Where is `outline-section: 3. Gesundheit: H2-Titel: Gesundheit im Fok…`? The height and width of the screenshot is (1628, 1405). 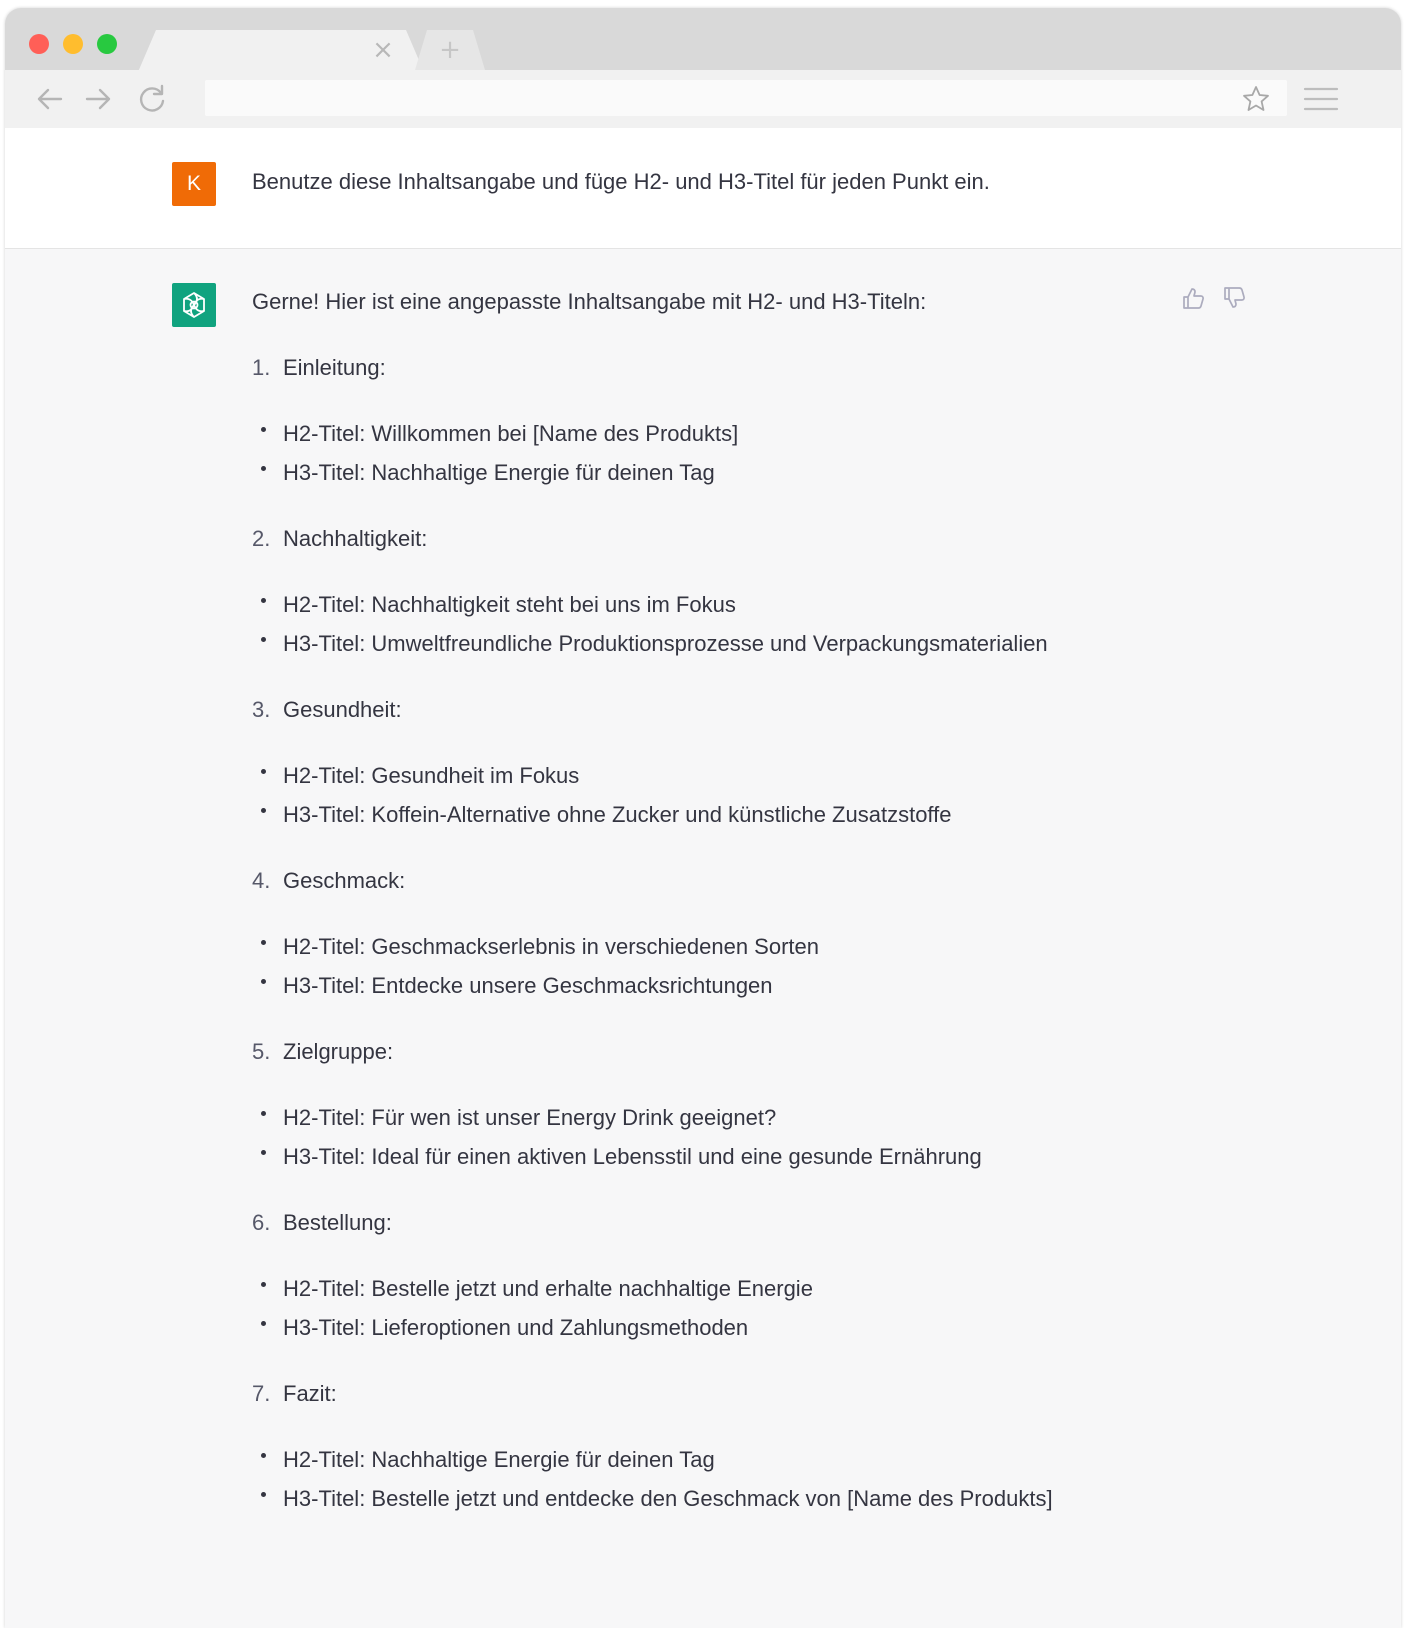 outline-section: 3. Gesundheit: H2-Titel: Gesundheit im Fok… is located at coordinates (752, 762).